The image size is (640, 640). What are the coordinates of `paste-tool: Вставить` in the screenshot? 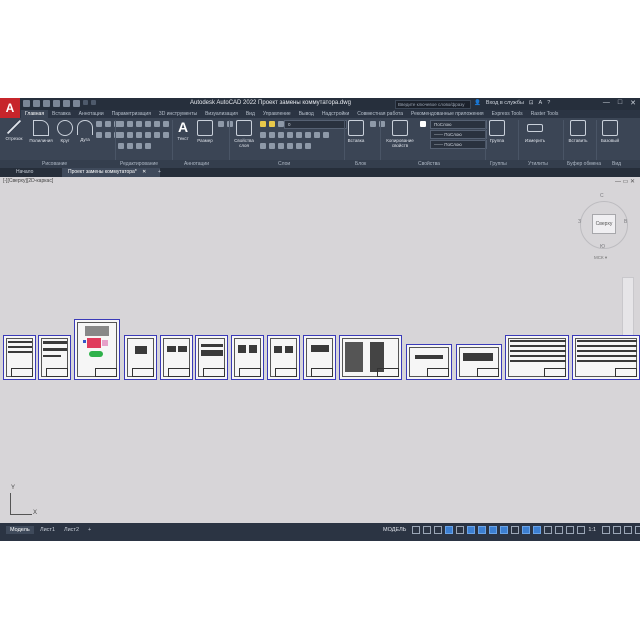 It's located at (578, 131).